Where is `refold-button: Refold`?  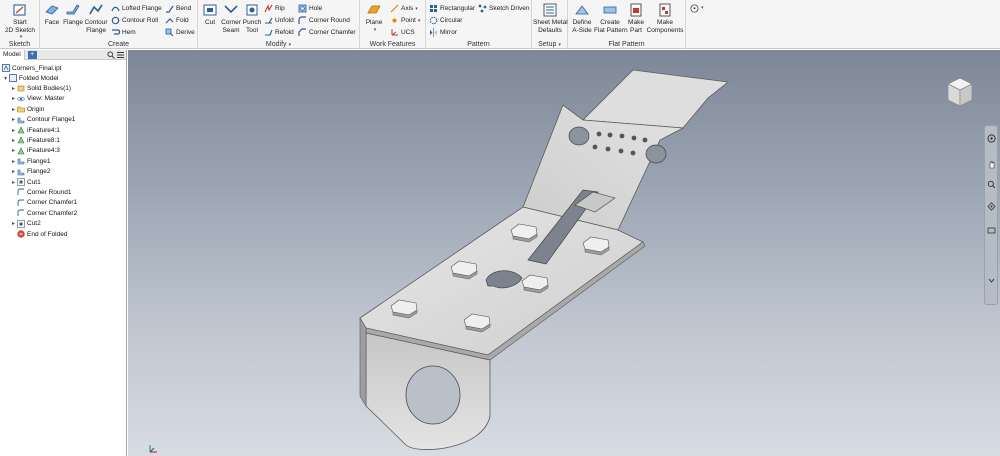 refold-button: Refold is located at coordinates (279, 32).